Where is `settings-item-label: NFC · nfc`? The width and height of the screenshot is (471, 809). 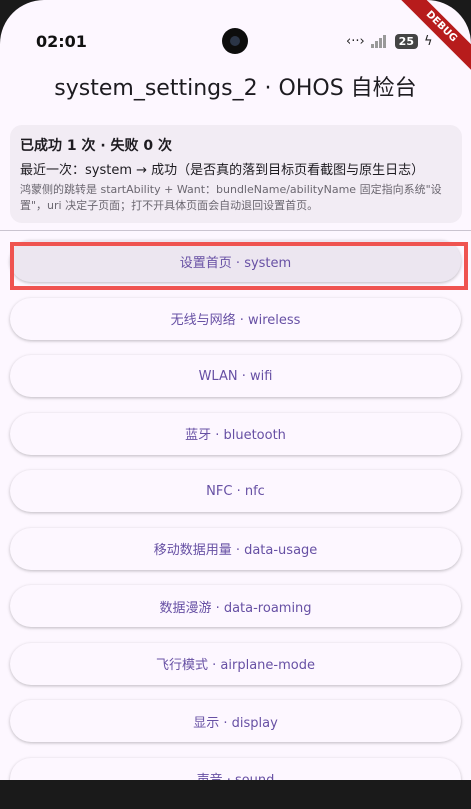
settings-item-label: NFC · nfc is located at coordinates (235, 491).